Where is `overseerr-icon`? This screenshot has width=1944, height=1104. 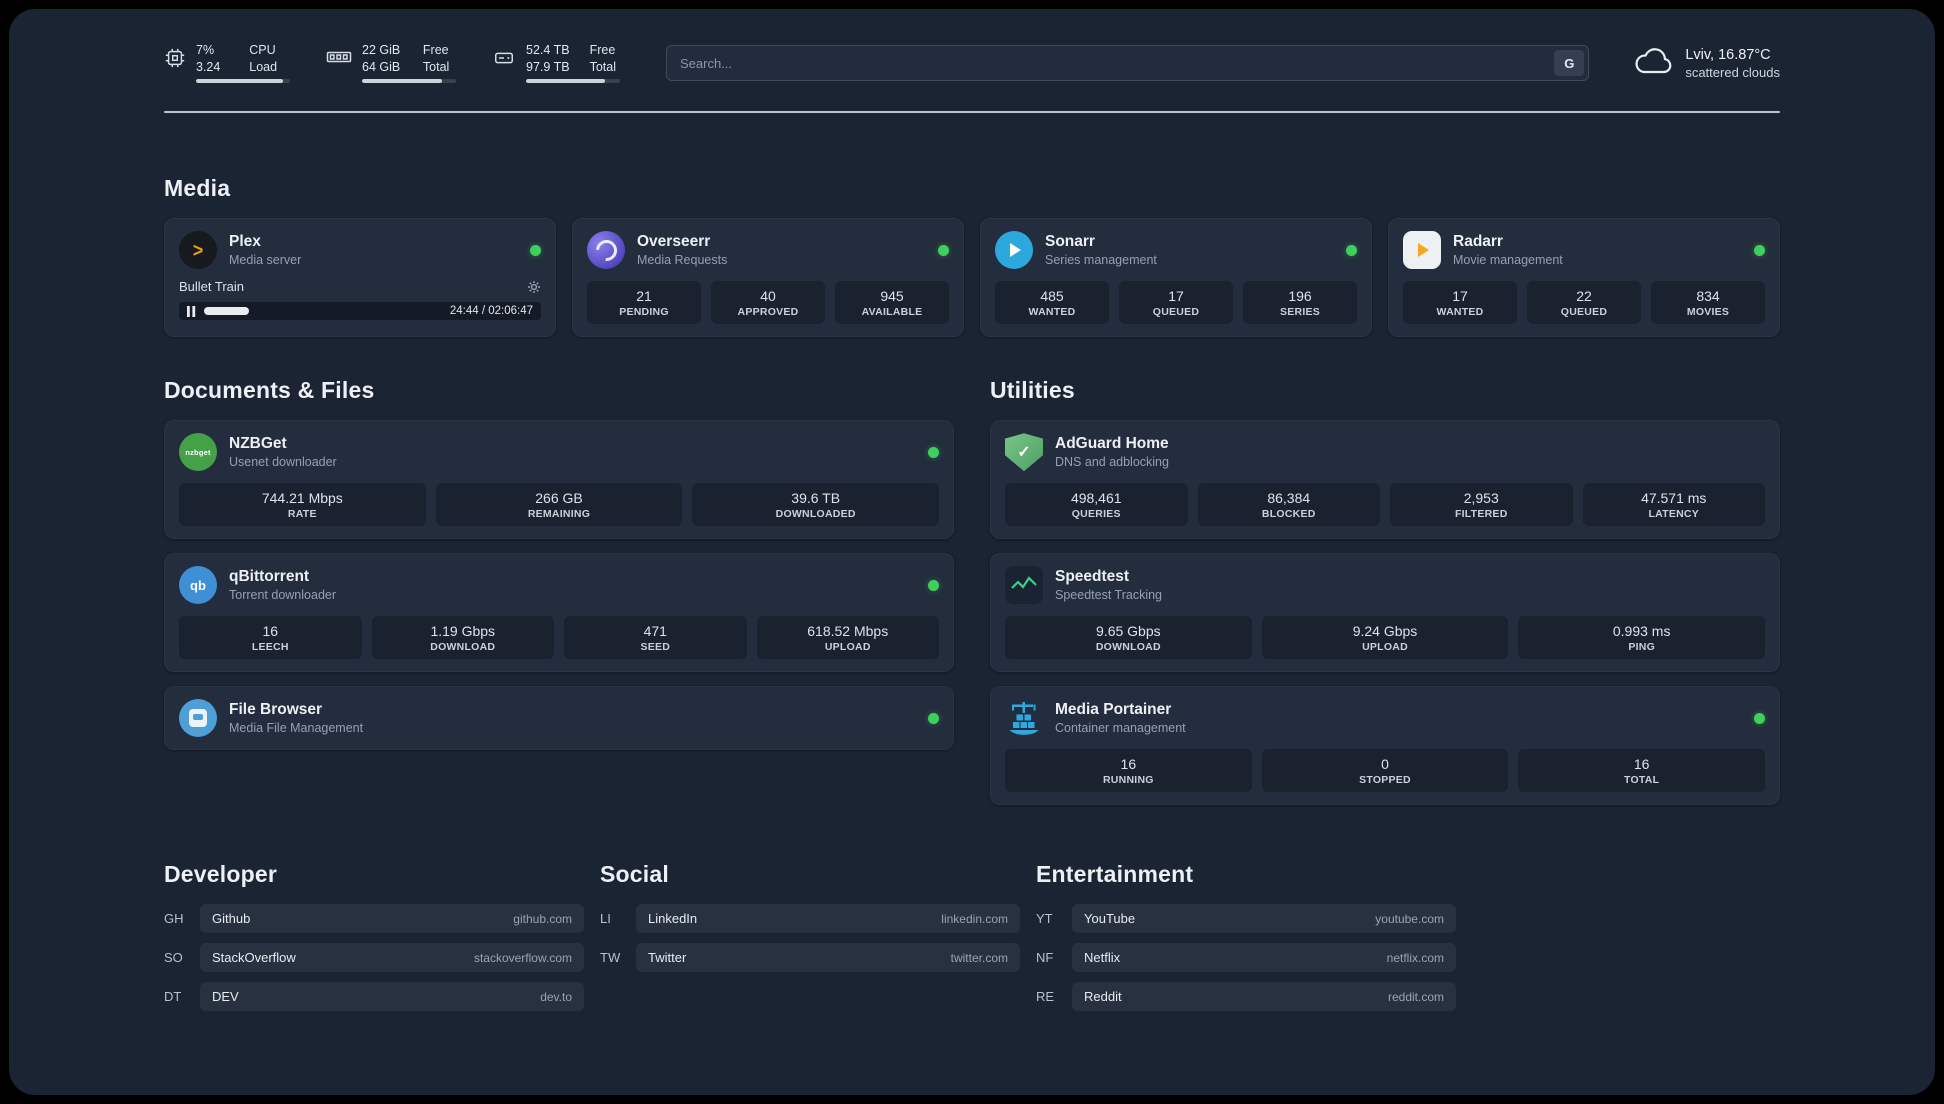 overseerr-icon is located at coordinates (606, 250).